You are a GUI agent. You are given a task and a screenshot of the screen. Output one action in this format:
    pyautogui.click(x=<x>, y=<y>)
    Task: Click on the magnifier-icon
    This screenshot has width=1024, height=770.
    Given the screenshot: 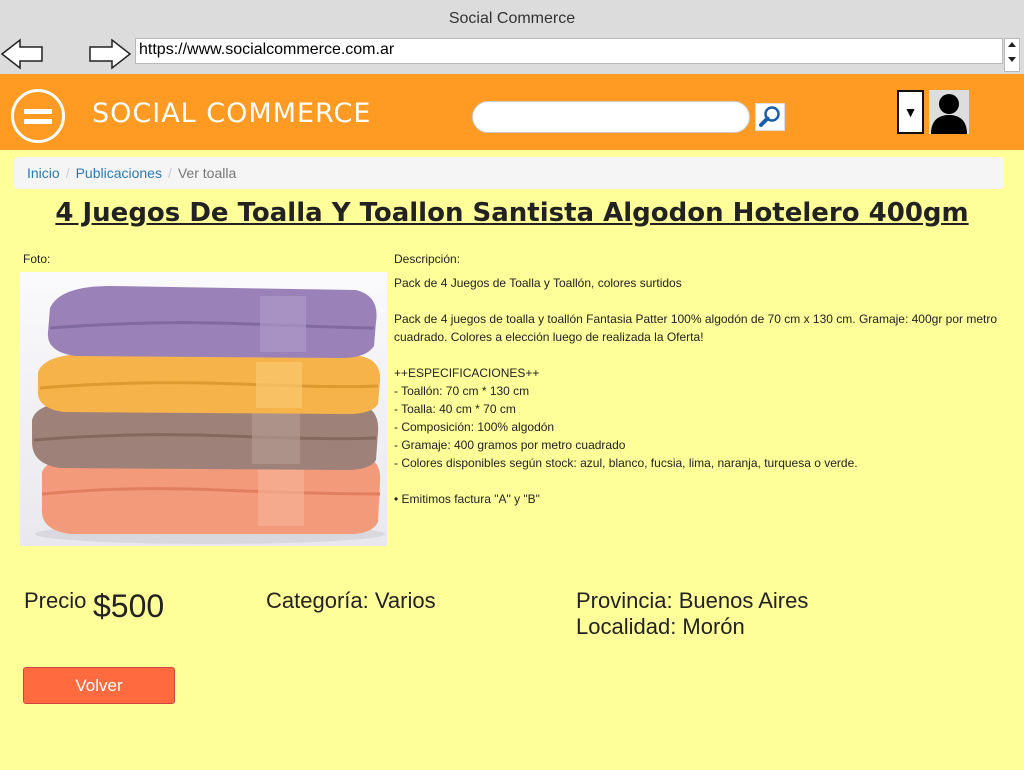 What is the action you would take?
    pyautogui.click(x=769, y=116)
    